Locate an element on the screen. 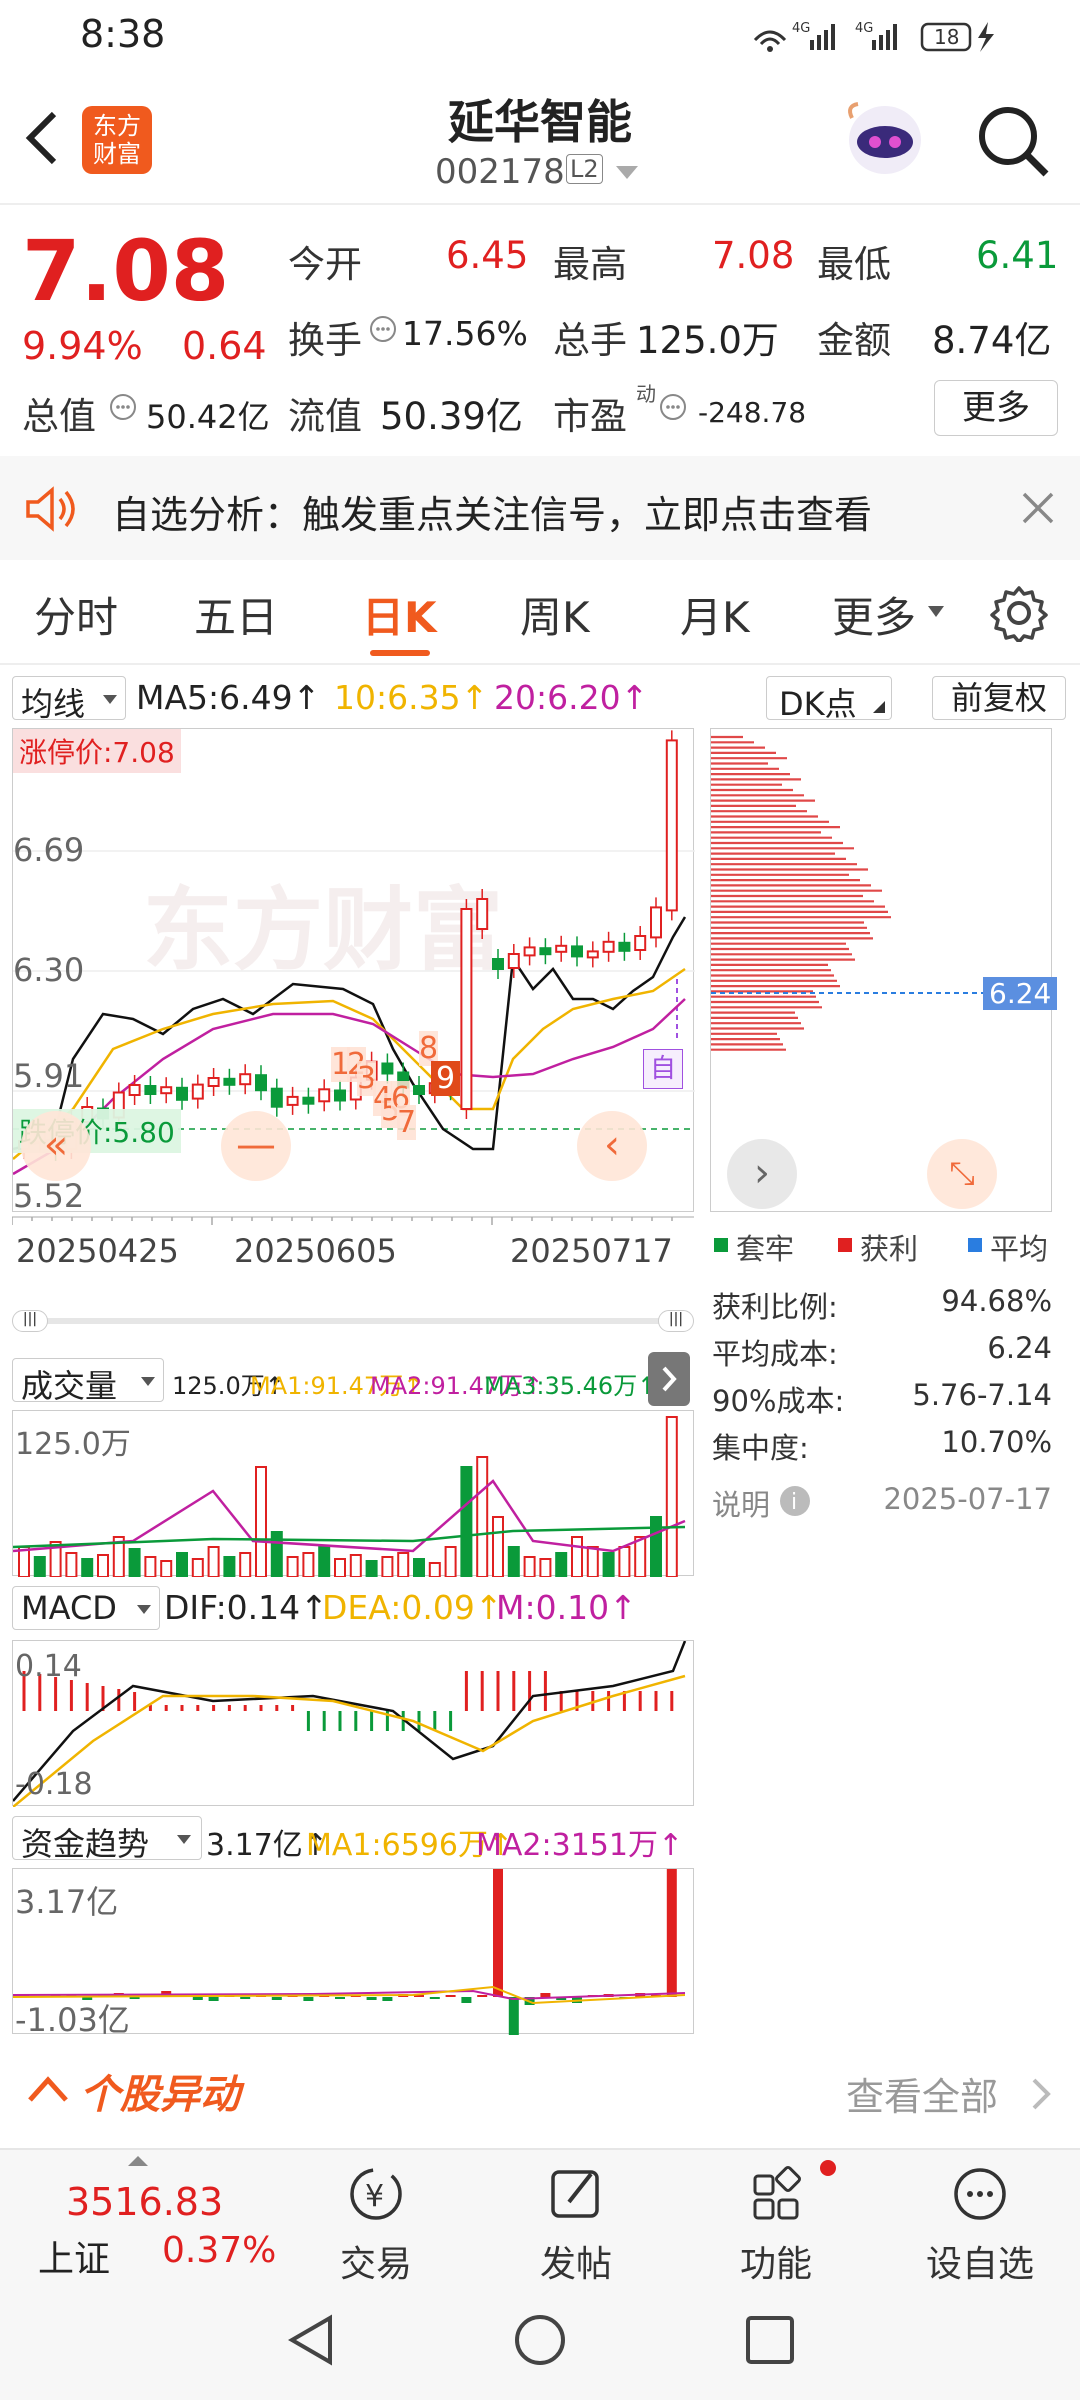  search-icon is located at coordinates (1014, 142).